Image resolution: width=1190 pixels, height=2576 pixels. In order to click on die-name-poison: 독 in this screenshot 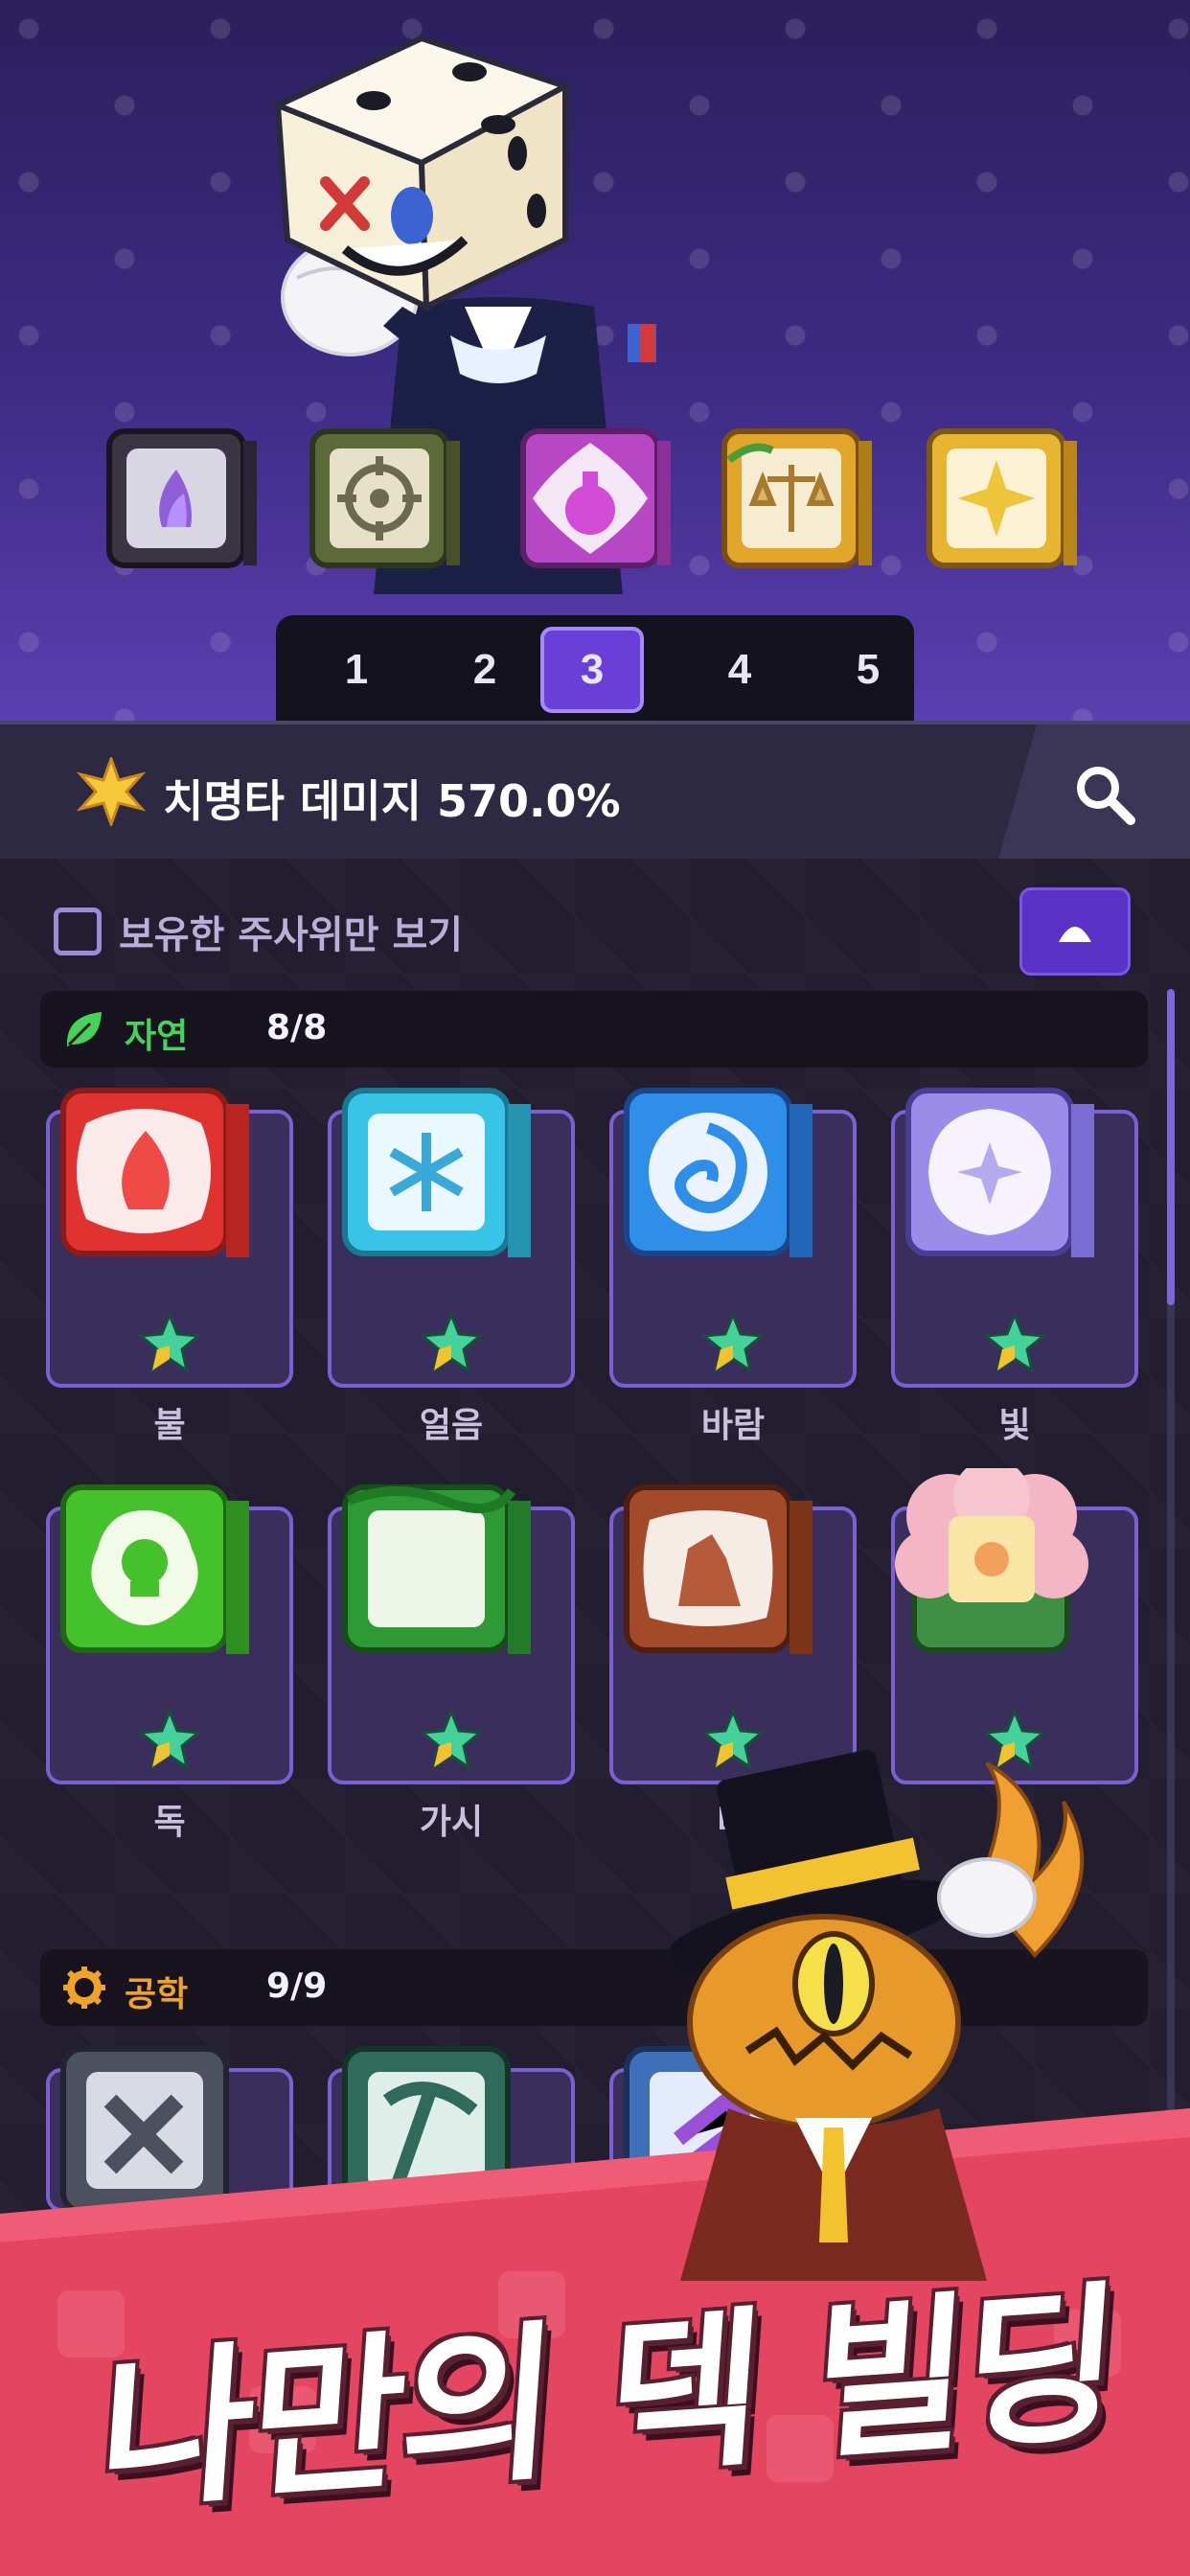, I will do `click(170, 1822)`.